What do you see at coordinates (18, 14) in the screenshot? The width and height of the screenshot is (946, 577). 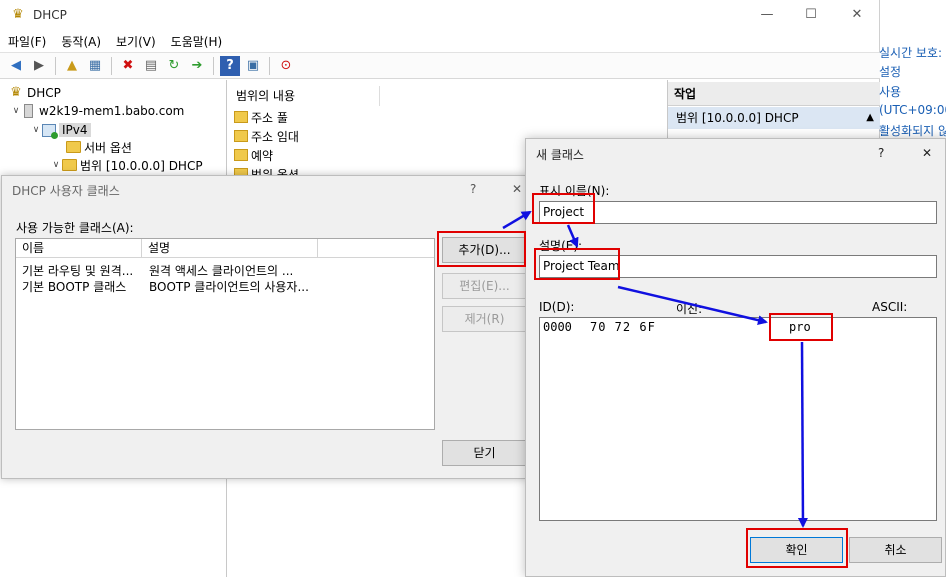 I see `dhcp-app-icon: ♛` at bounding box center [18, 14].